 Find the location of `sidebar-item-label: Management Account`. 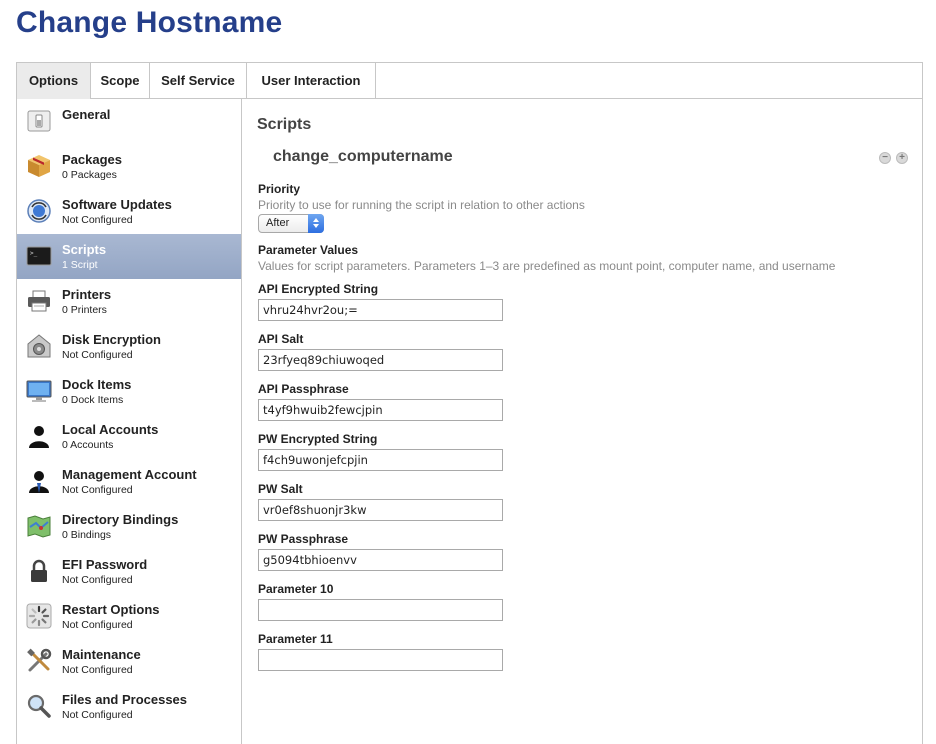

sidebar-item-label: Management Account is located at coordinates (129, 474).